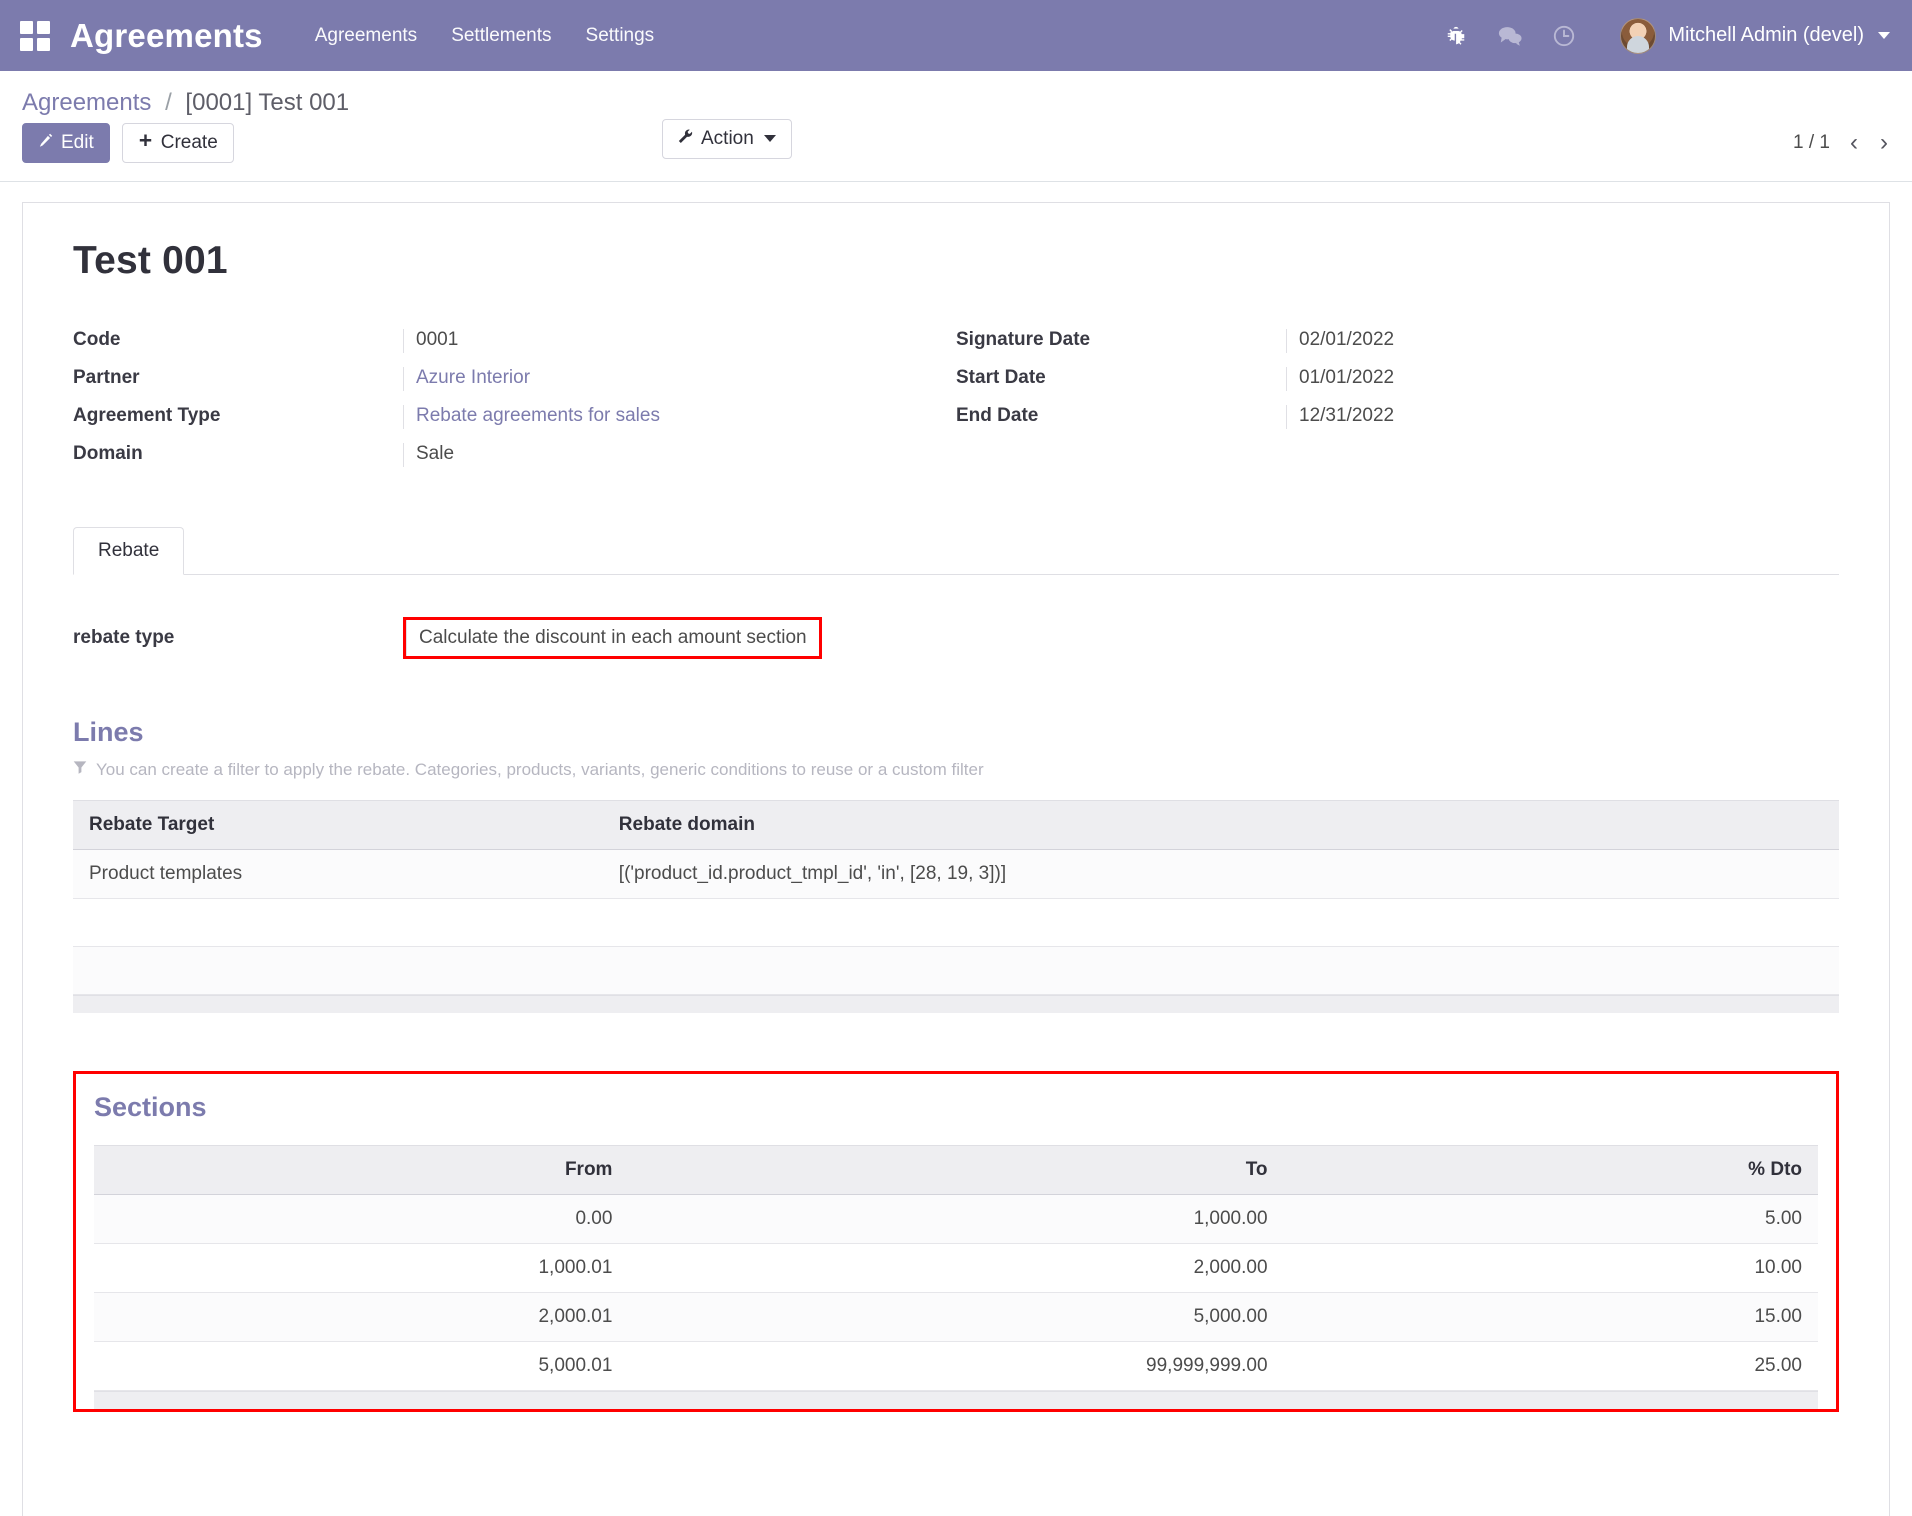  Describe the element at coordinates (129, 550) in the screenshot. I see `tab-rebate: Rebate` at that location.